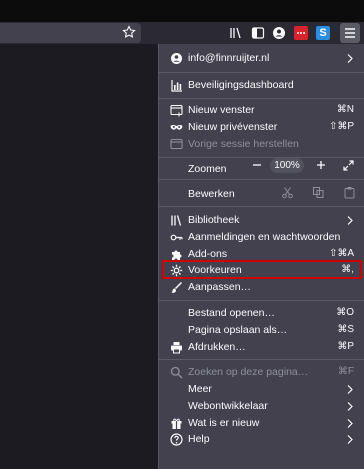 Image resolution: width=364 pixels, height=469 pixels. I want to click on zoom-in-button, so click(321, 165).